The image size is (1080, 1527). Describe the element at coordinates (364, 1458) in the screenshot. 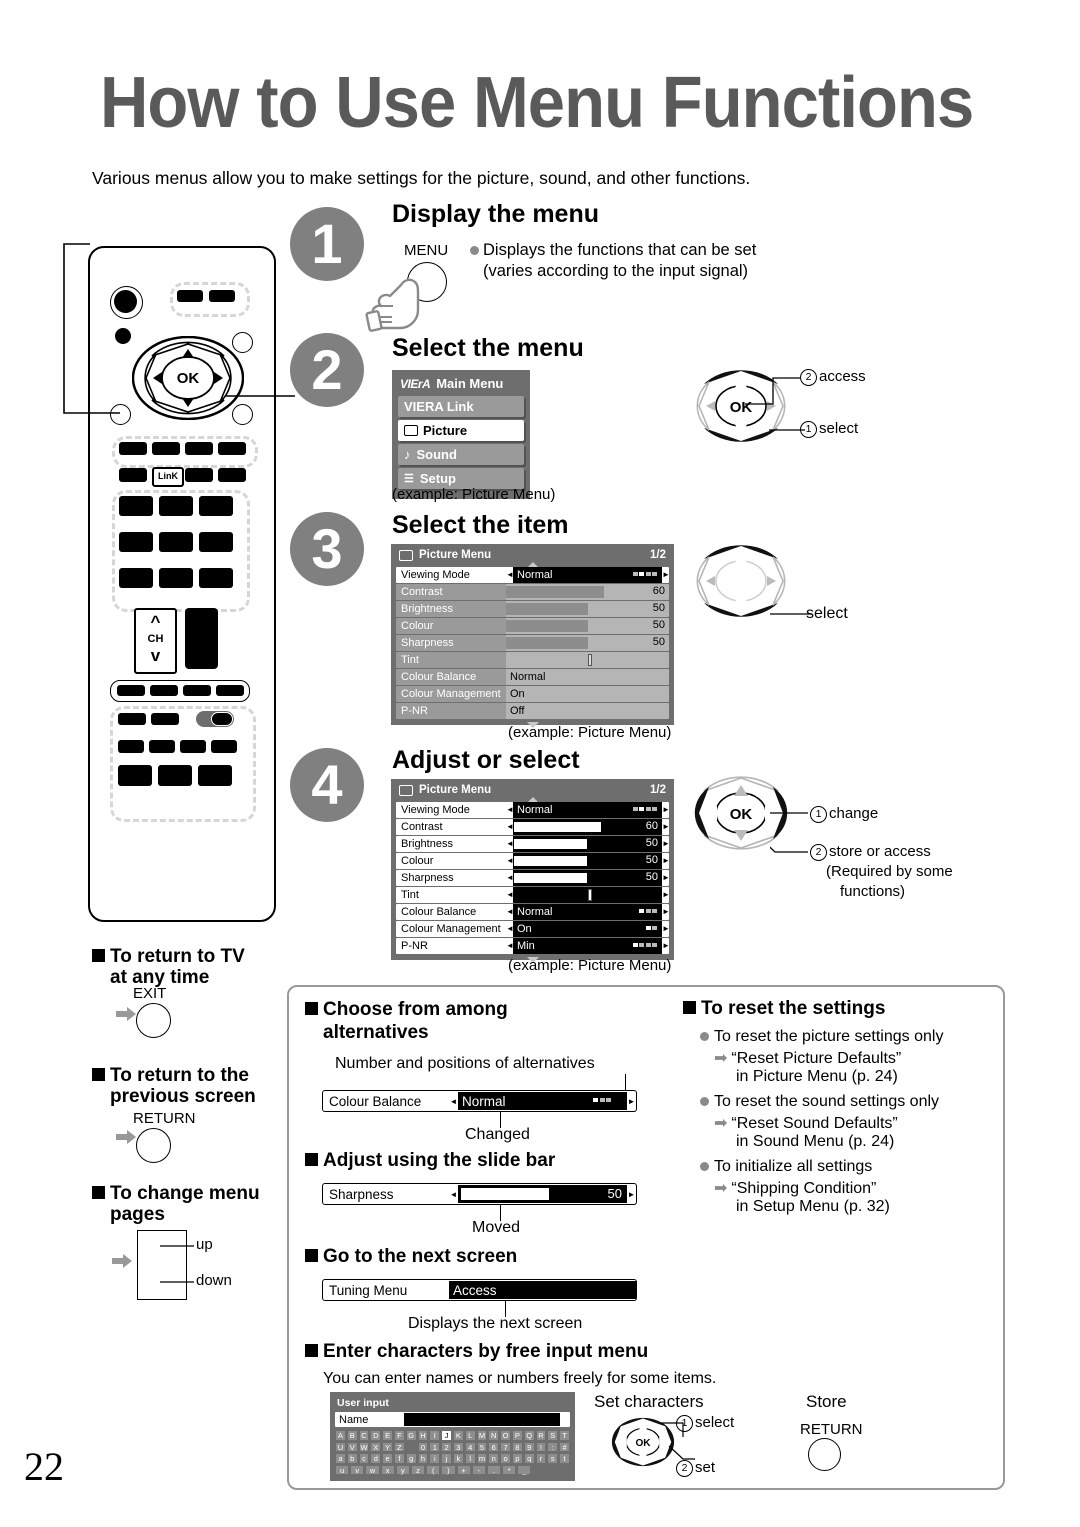

I see `key: c` at that location.